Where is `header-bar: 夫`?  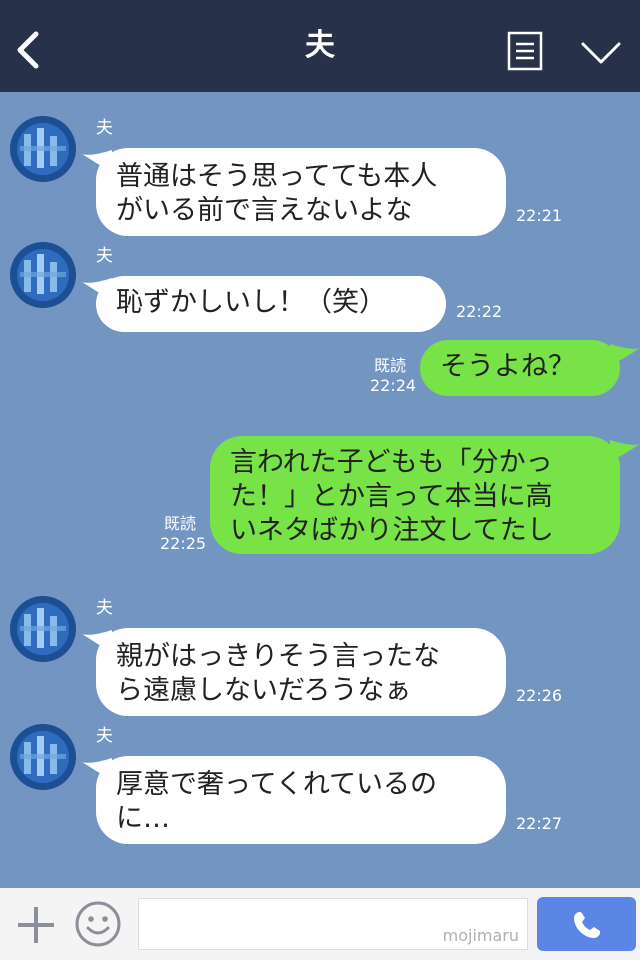 header-bar: 夫 is located at coordinates (320, 46).